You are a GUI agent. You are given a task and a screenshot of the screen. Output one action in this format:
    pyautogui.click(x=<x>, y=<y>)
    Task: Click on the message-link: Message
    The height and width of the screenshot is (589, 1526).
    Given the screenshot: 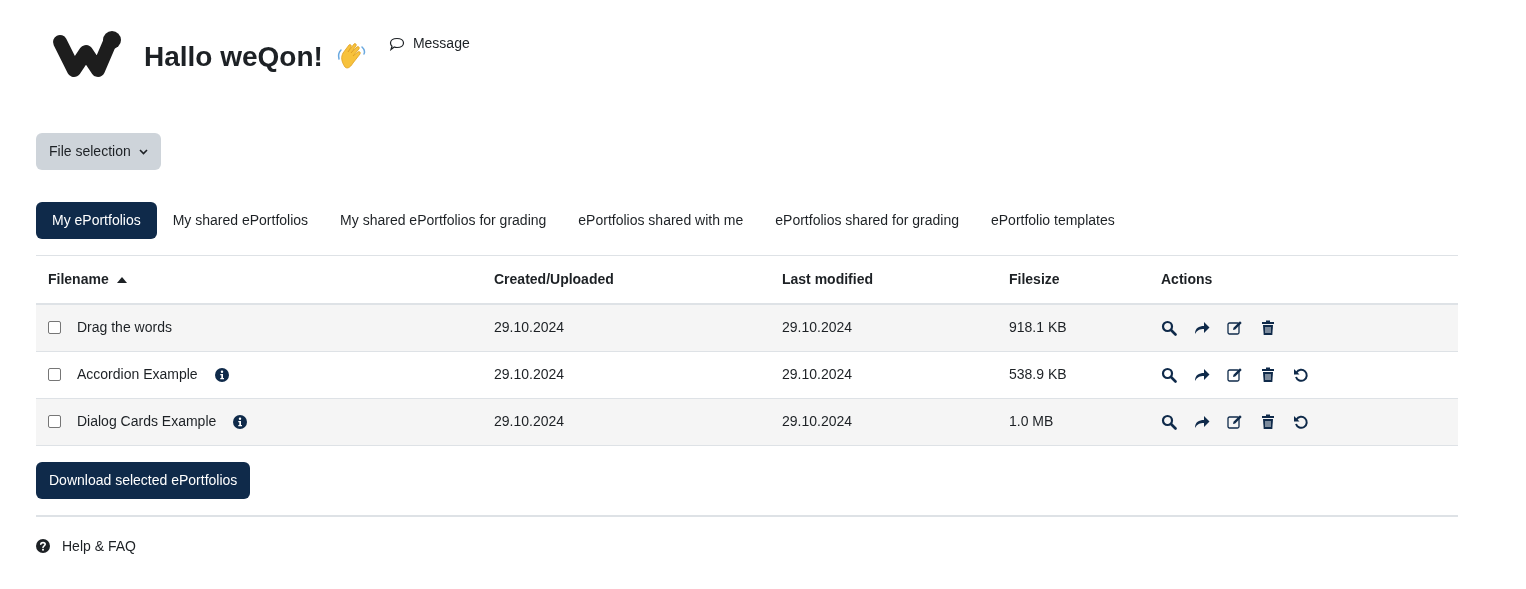 What is the action you would take?
    pyautogui.click(x=429, y=43)
    